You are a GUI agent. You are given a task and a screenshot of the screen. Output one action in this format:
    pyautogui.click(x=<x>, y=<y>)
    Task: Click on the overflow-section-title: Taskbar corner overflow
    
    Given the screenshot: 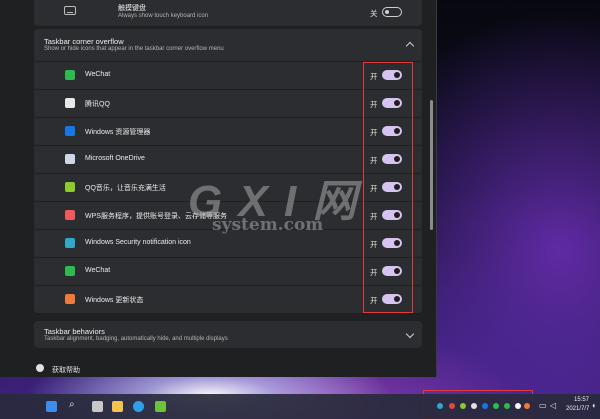 What is the action you would take?
    pyautogui.click(x=84, y=41)
    